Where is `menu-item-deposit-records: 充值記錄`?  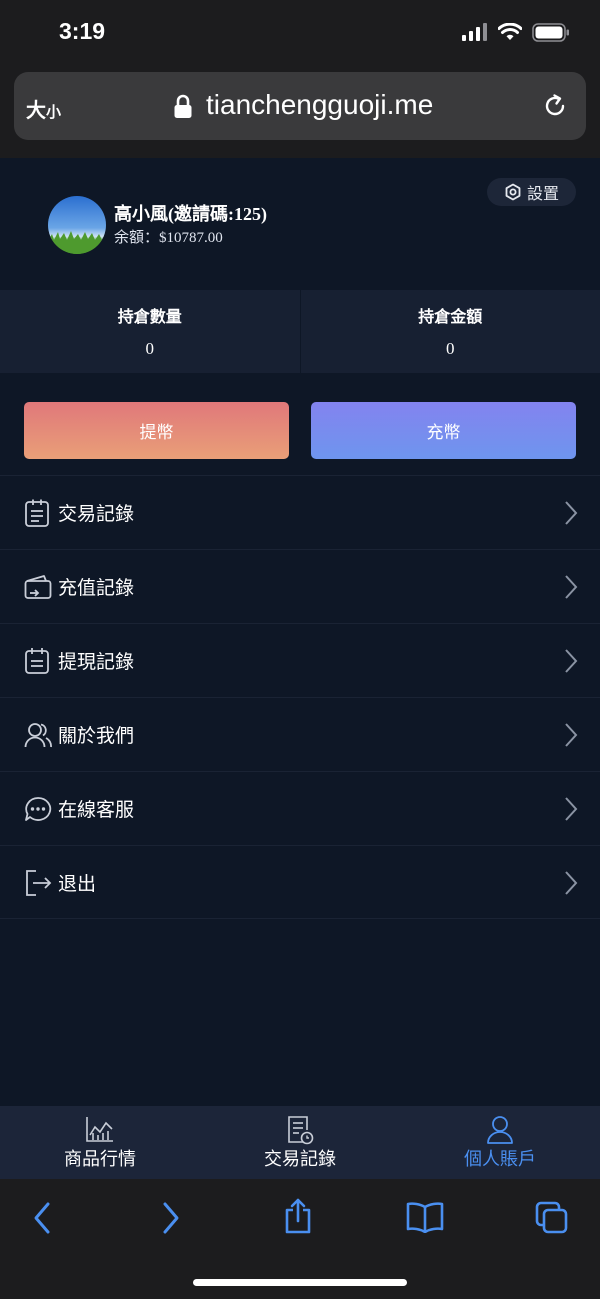
menu-item-deposit-records: 充值記錄 is located at coordinates (300, 586).